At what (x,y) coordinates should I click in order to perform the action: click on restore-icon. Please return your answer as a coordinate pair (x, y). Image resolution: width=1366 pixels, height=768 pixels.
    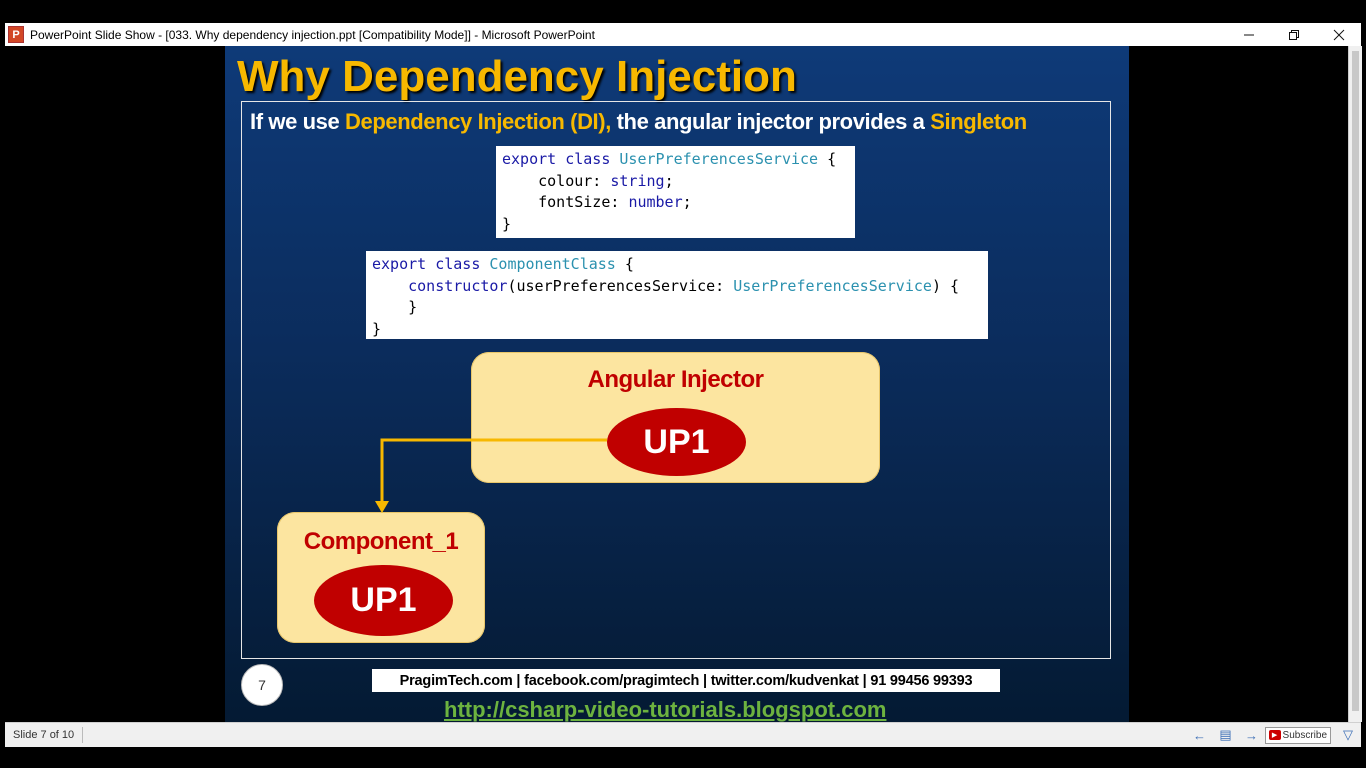
    Looking at the image, I should click on (1293, 34).